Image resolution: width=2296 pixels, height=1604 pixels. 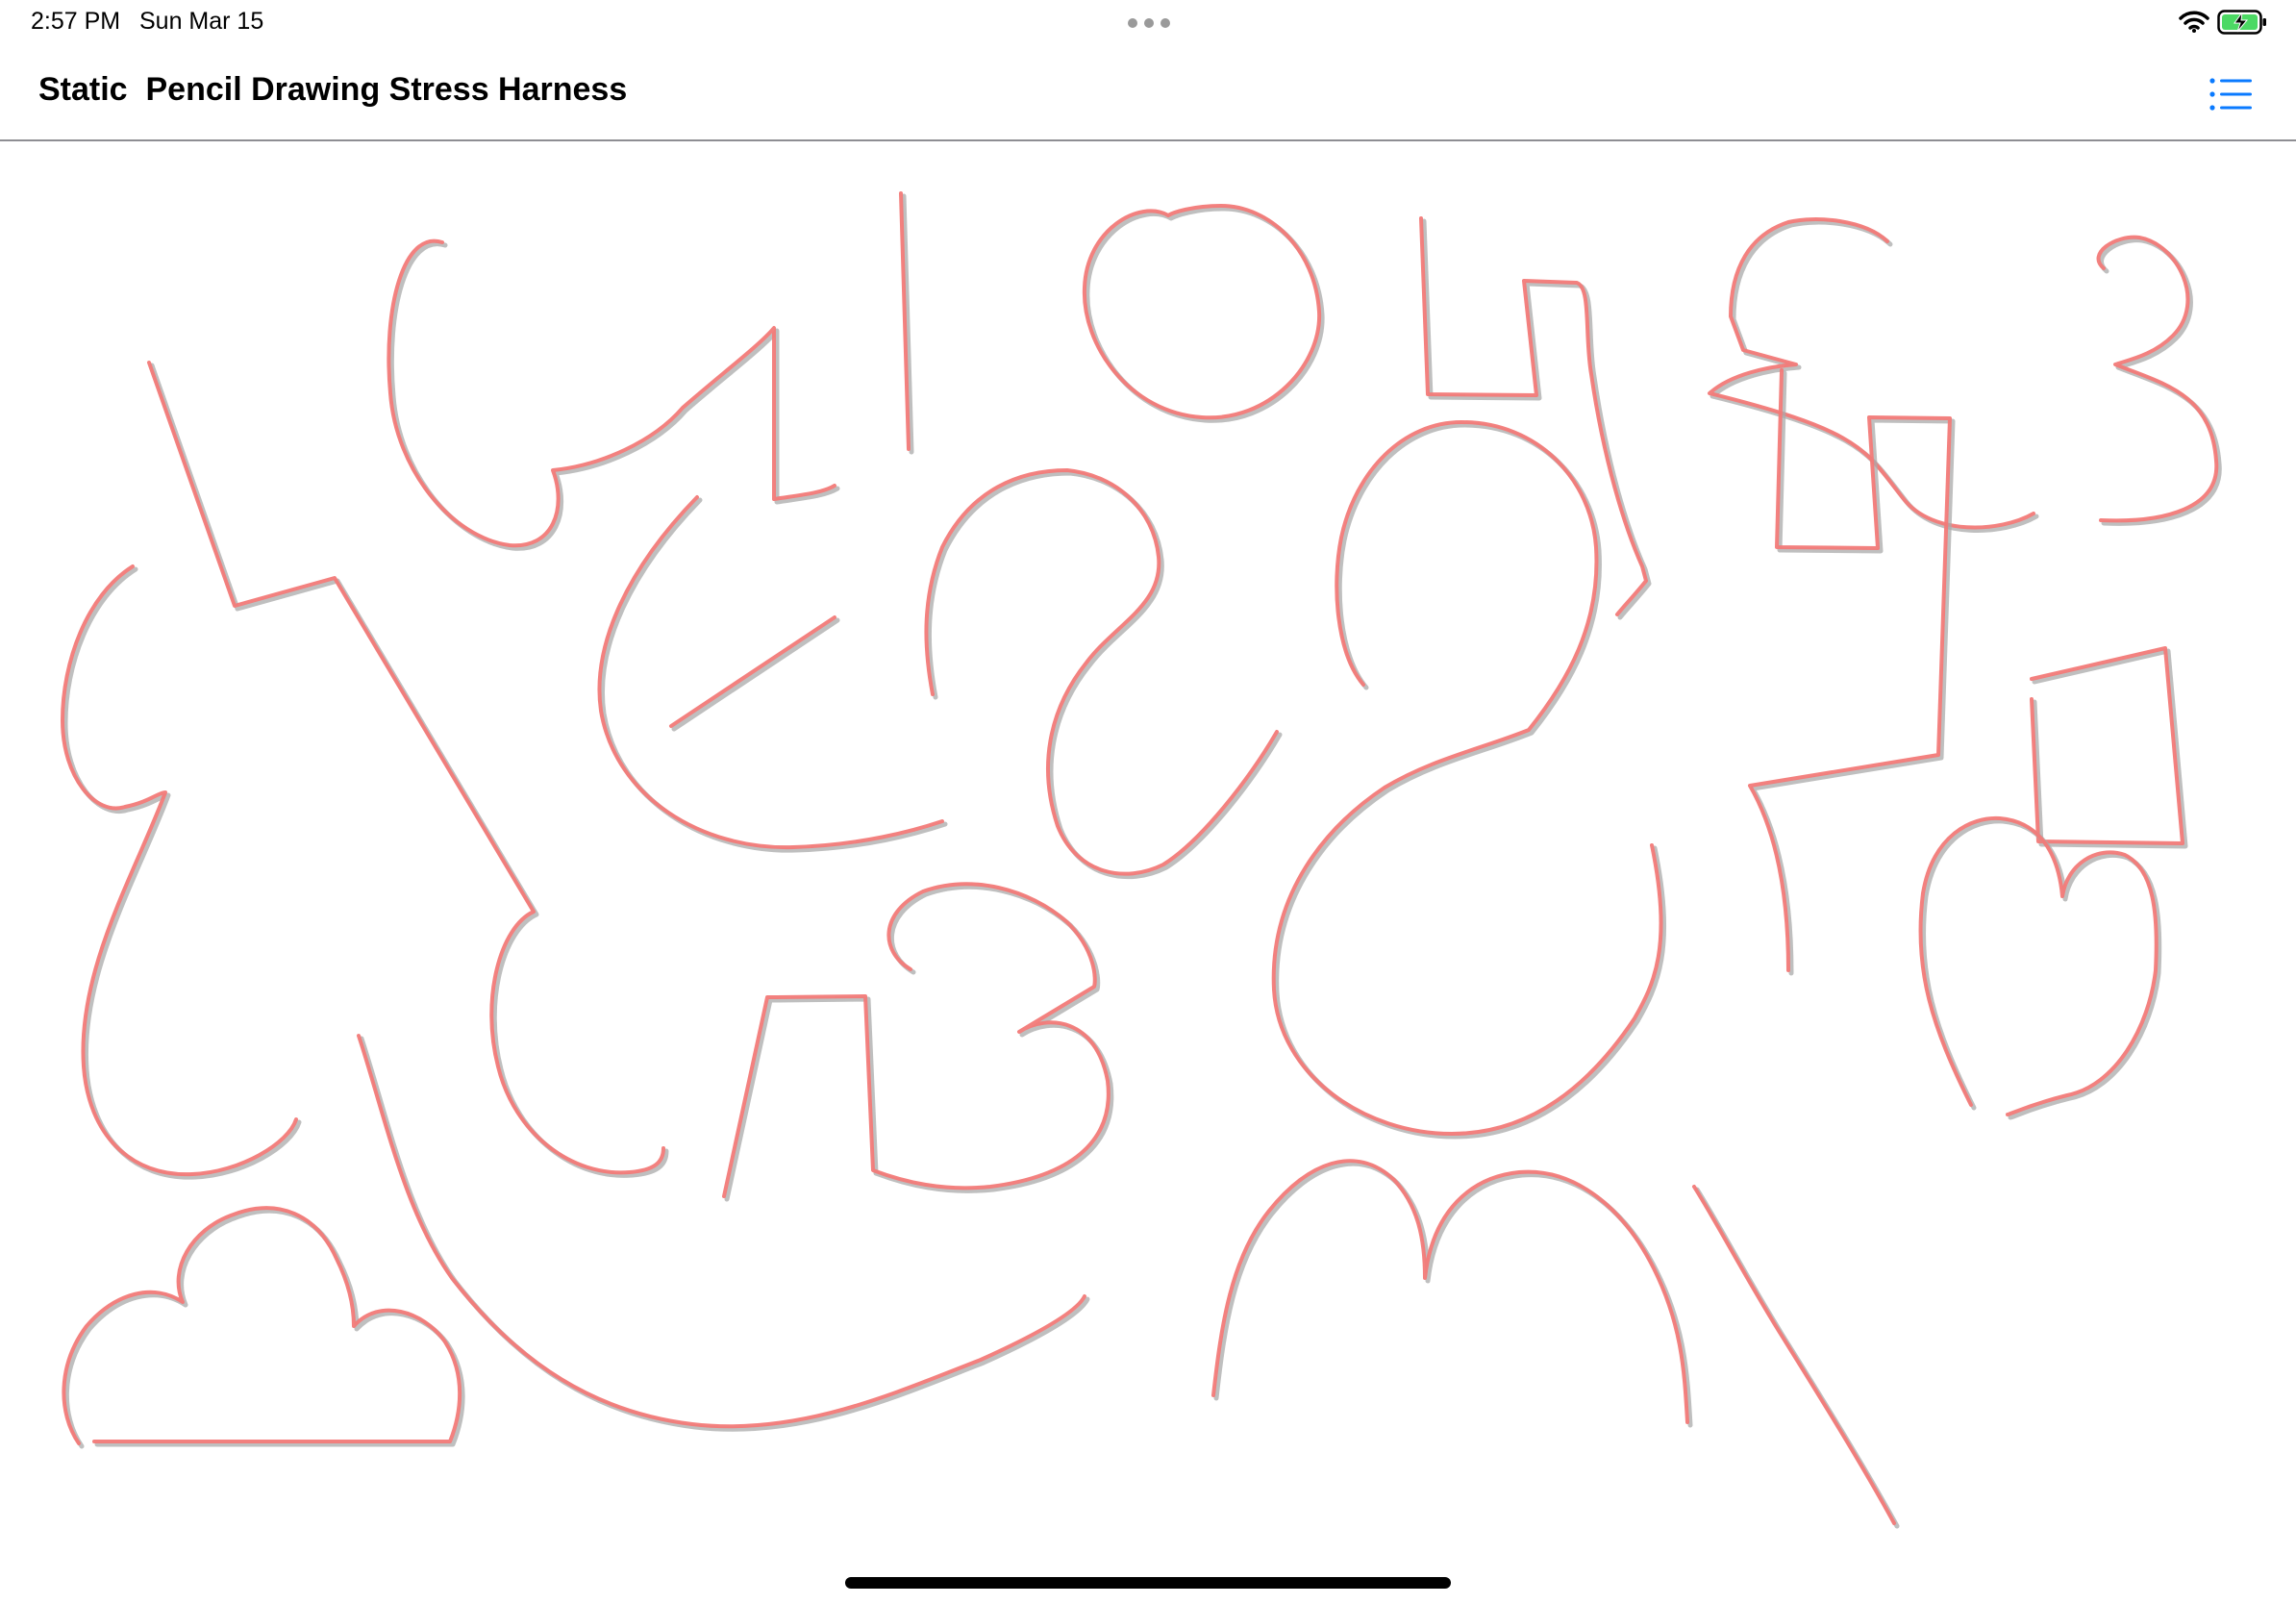 I want to click on status-time: 2:57 PM, so click(x=76, y=21).